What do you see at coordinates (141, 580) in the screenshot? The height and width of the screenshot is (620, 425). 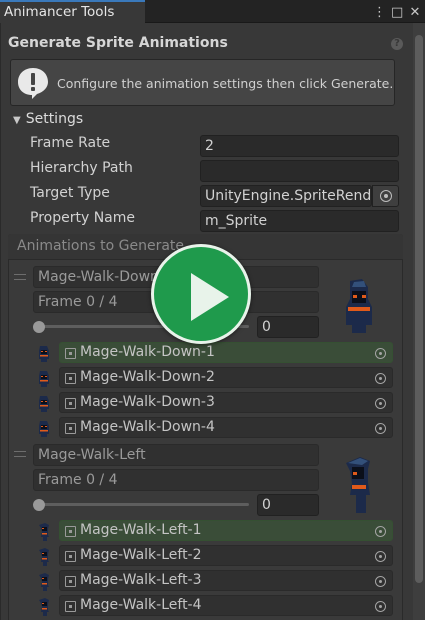 I see `sprite-name: Mage-Walk-Left-3` at bounding box center [141, 580].